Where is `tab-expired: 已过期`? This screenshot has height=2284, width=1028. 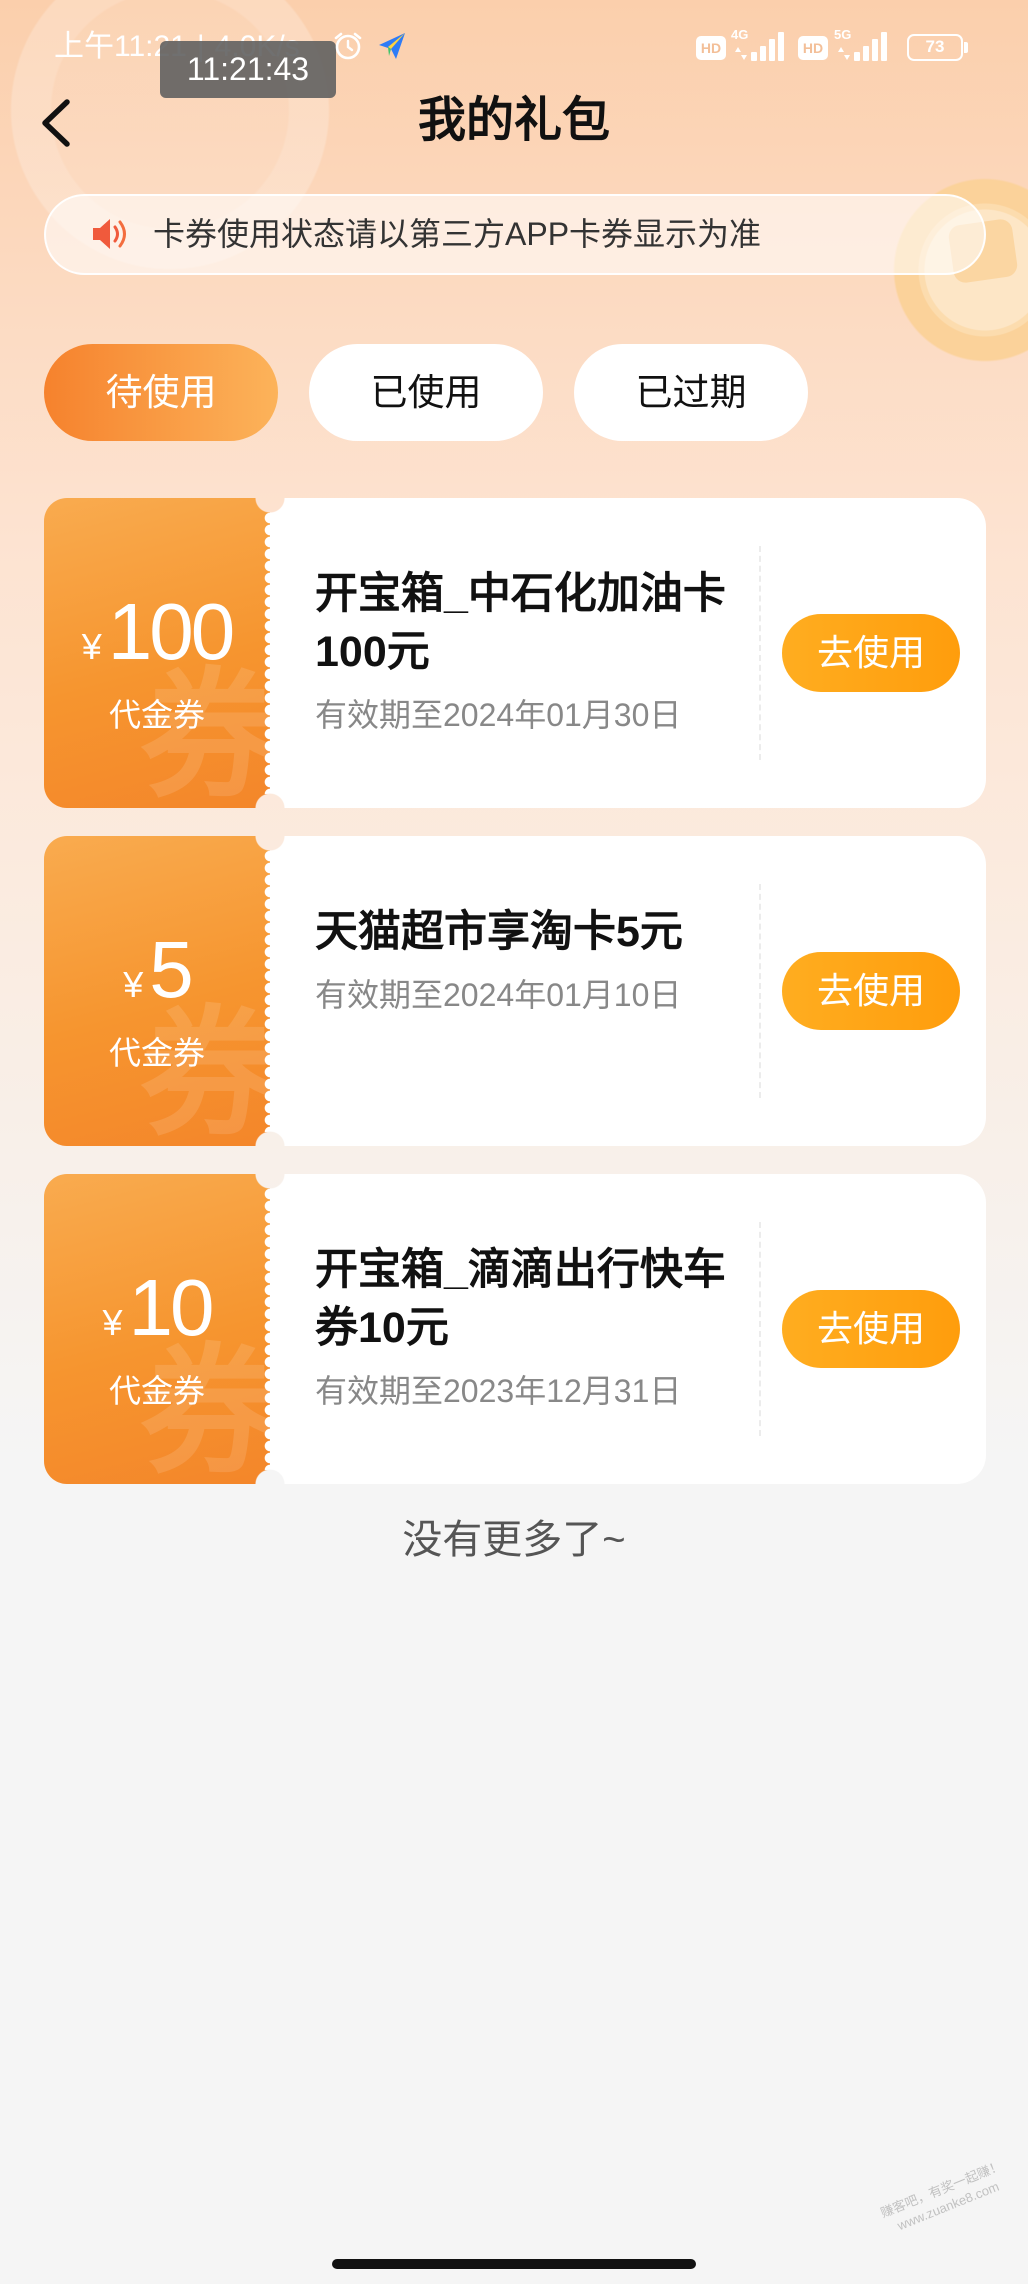 tab-expired: 已过期 is located at coordinates (691, 392).